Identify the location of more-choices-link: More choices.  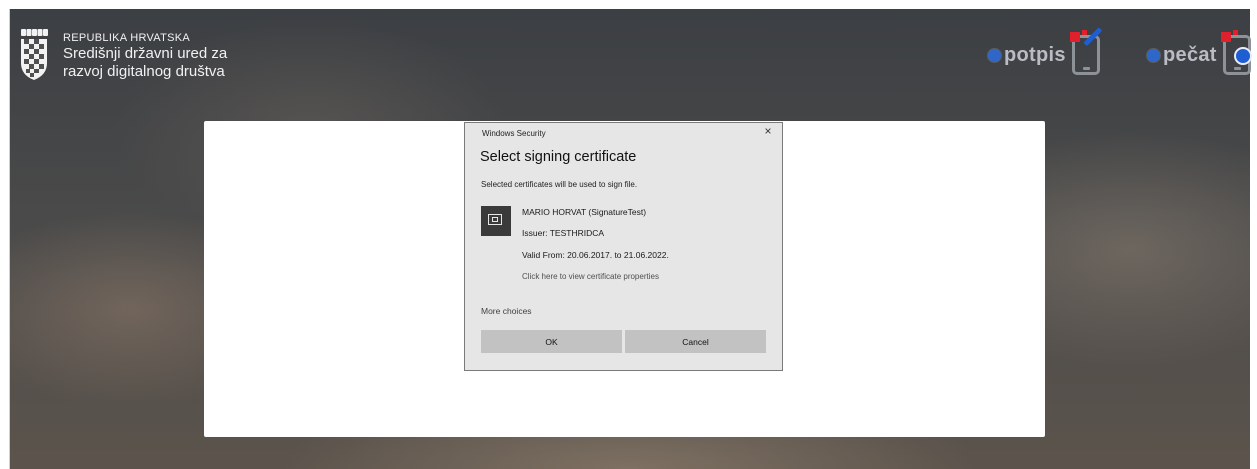
(506, 311).